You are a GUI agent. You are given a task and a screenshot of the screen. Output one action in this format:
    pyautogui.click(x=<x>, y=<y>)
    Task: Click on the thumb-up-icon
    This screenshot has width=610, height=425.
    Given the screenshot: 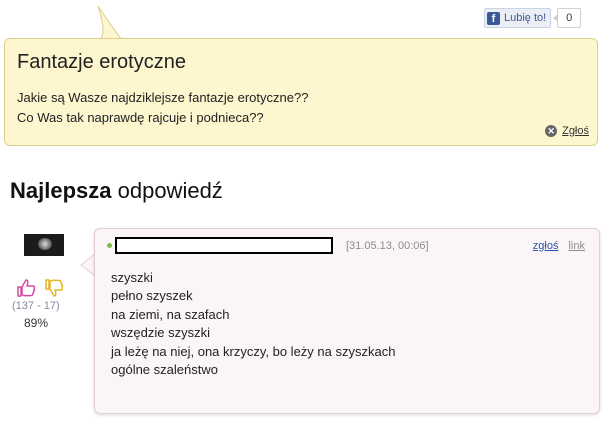 What is the action you would take?
    pyautogui.click(x=26, y=288)
    